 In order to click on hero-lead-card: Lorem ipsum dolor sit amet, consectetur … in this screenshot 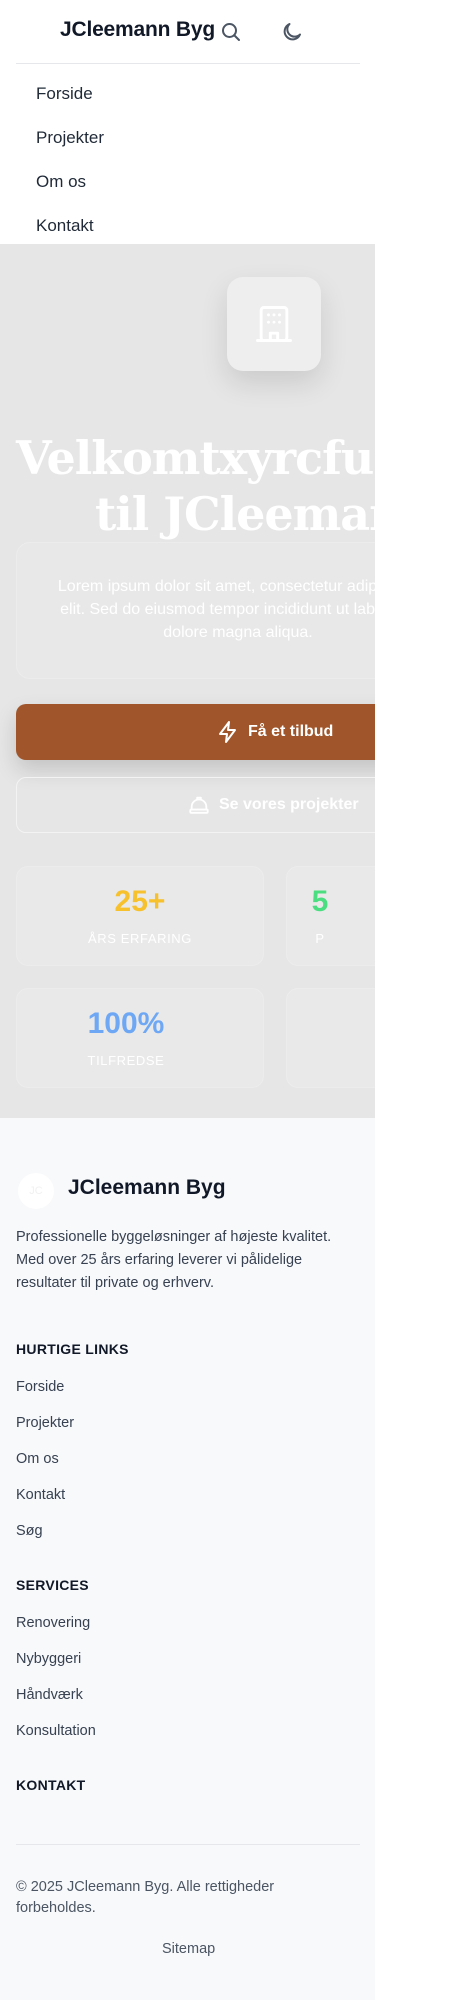, I will do `click(195, 610)`.